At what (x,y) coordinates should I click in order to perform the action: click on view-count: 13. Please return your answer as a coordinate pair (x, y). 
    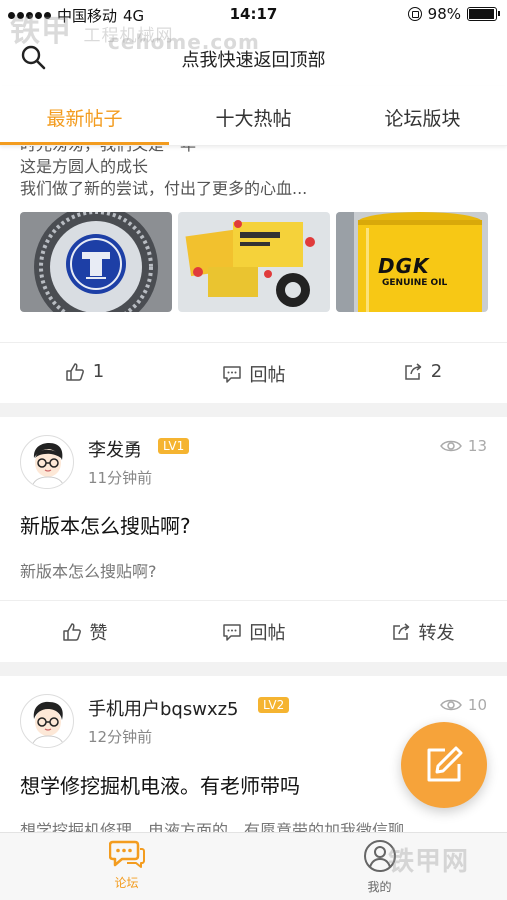
    Looking at the image, I should click on (463, 446).